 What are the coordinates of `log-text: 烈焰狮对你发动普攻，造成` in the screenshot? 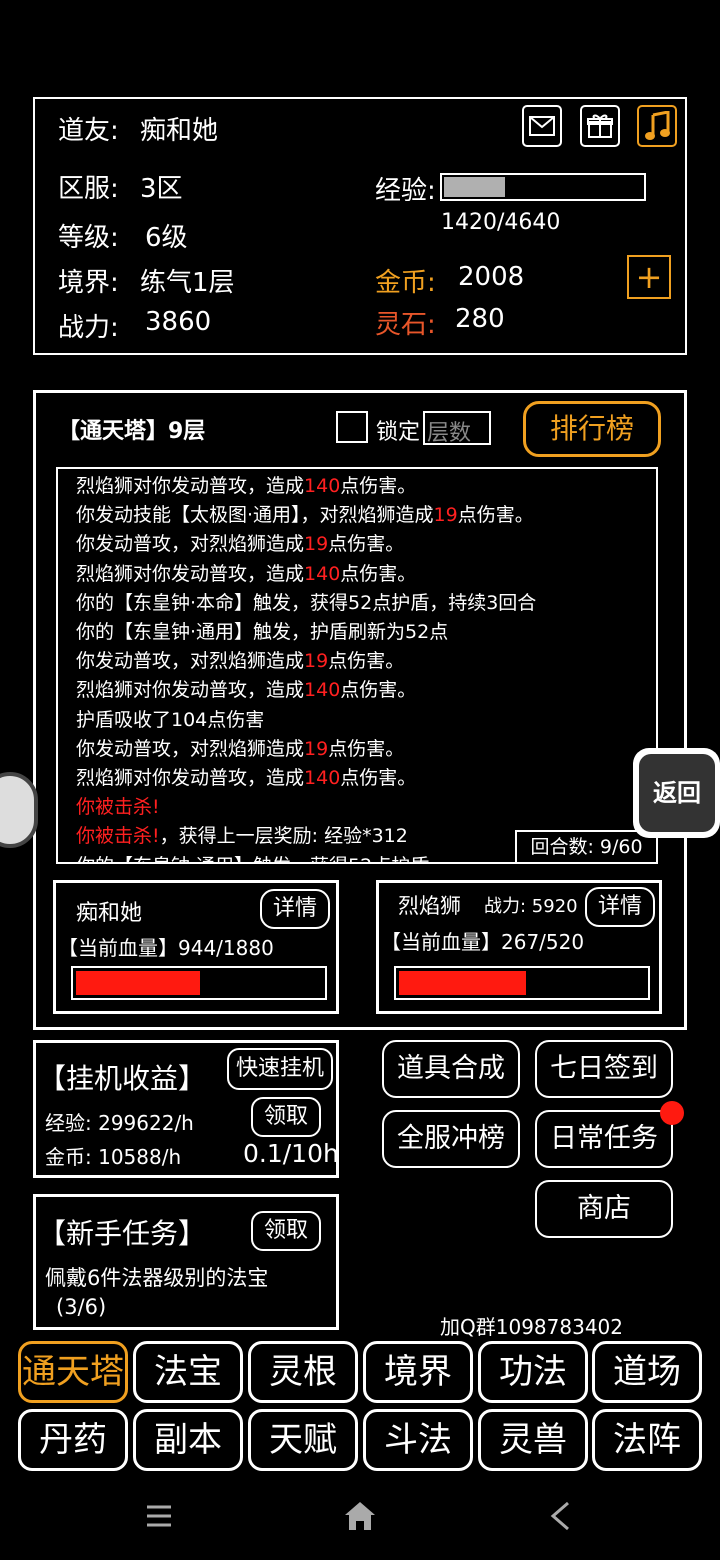 It's located at (190, 778).